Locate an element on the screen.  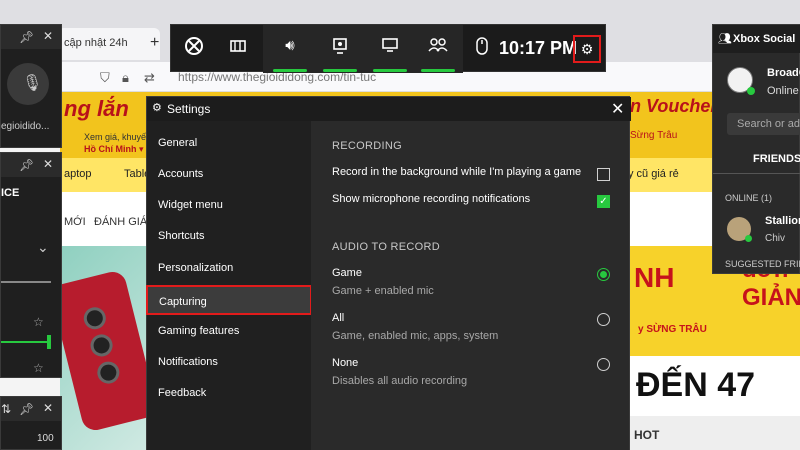
nav-item-notifications: Notifications is located at coordinates (229, 362).